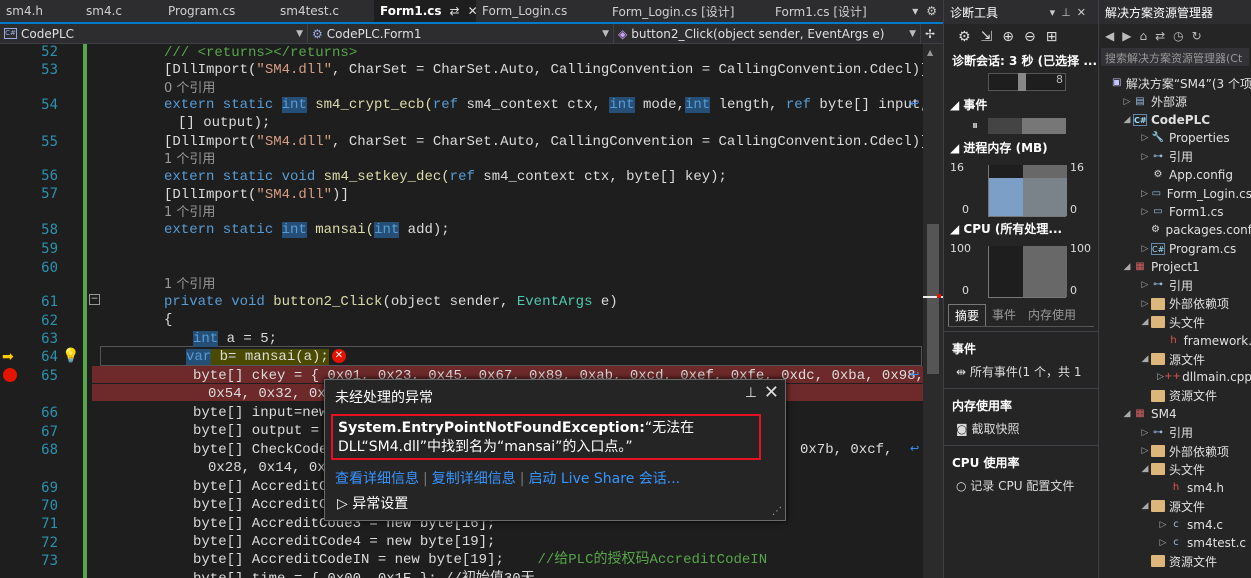  I want to click on view-details-link: 查看详细信息, so click(377, 479).